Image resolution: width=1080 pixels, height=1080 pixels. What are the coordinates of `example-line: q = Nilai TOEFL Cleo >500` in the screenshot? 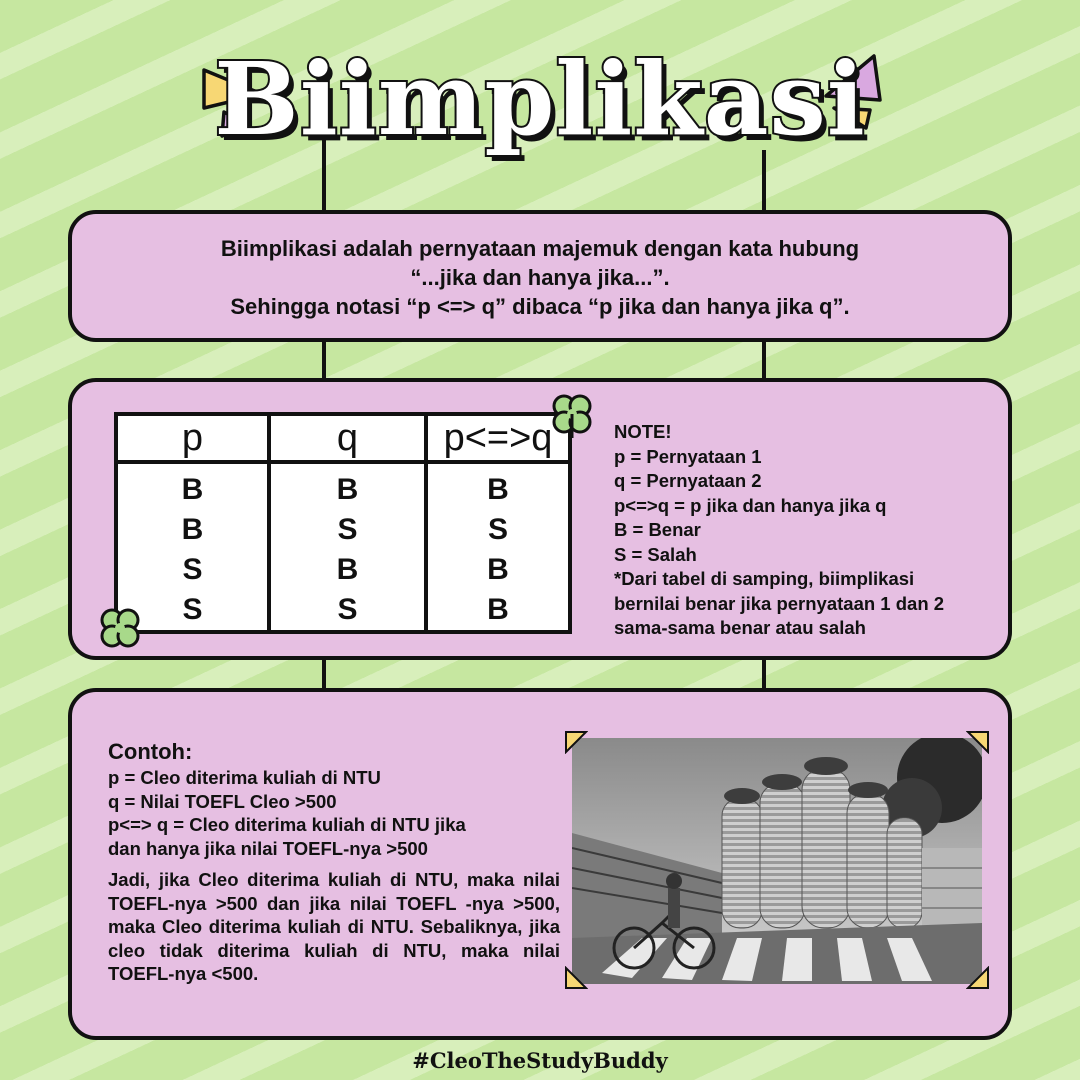 It's located at (222, 801).